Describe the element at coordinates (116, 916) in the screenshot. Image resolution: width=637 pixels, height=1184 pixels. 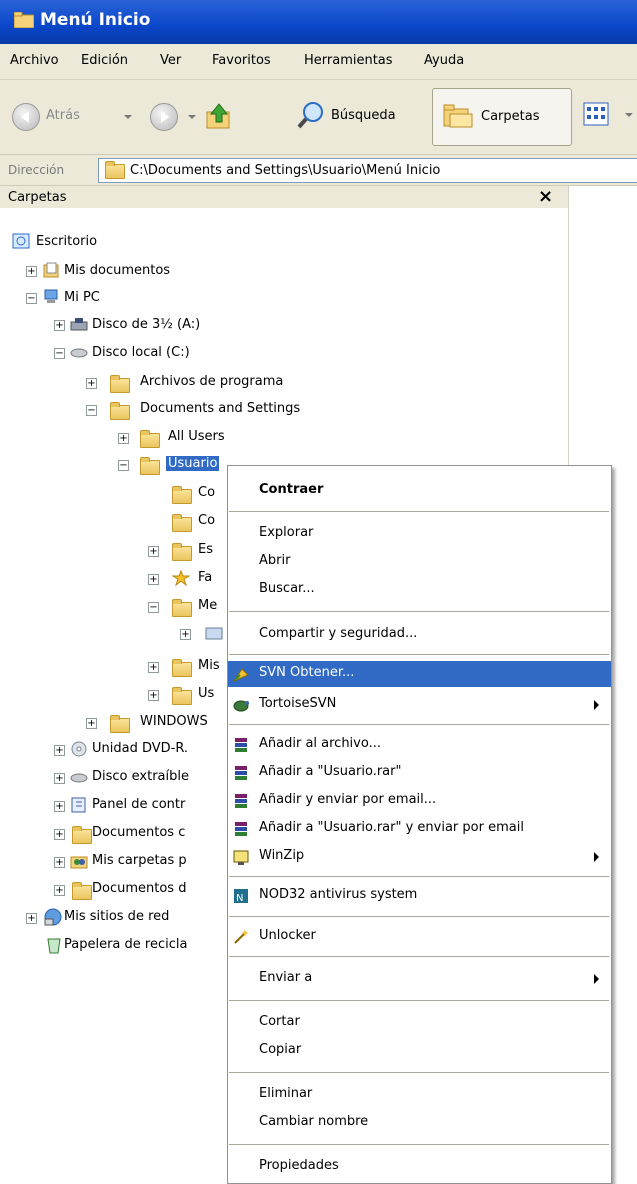
I see `tree-item-mis-sitios-de-red: Mis sitios de red` at that location.